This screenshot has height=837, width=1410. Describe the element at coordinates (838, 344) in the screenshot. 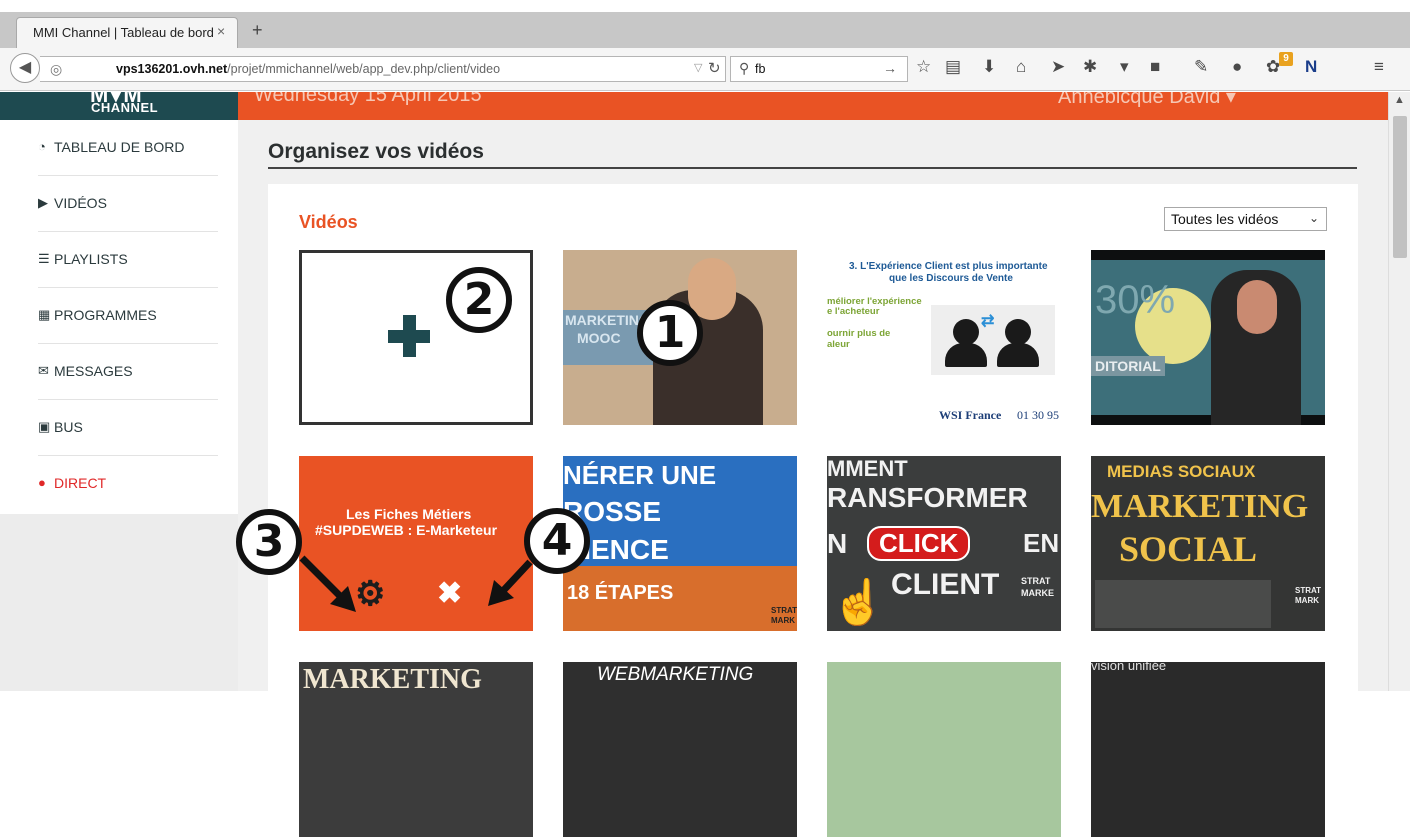

I see `thumb-text: aleur` at that location.